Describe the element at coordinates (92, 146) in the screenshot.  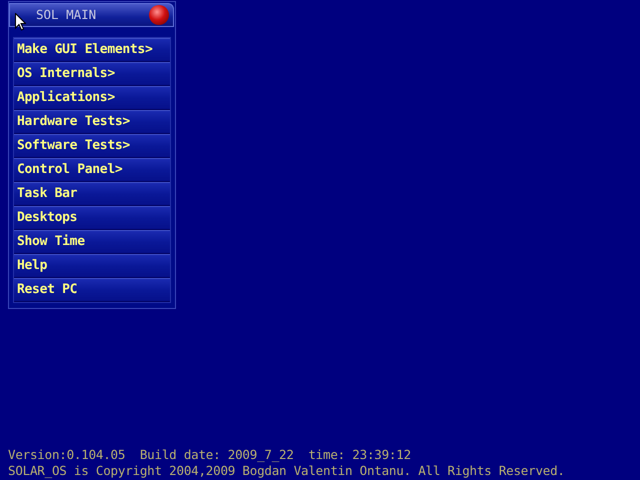
I see `menu-item: Software Tests>` at that location.